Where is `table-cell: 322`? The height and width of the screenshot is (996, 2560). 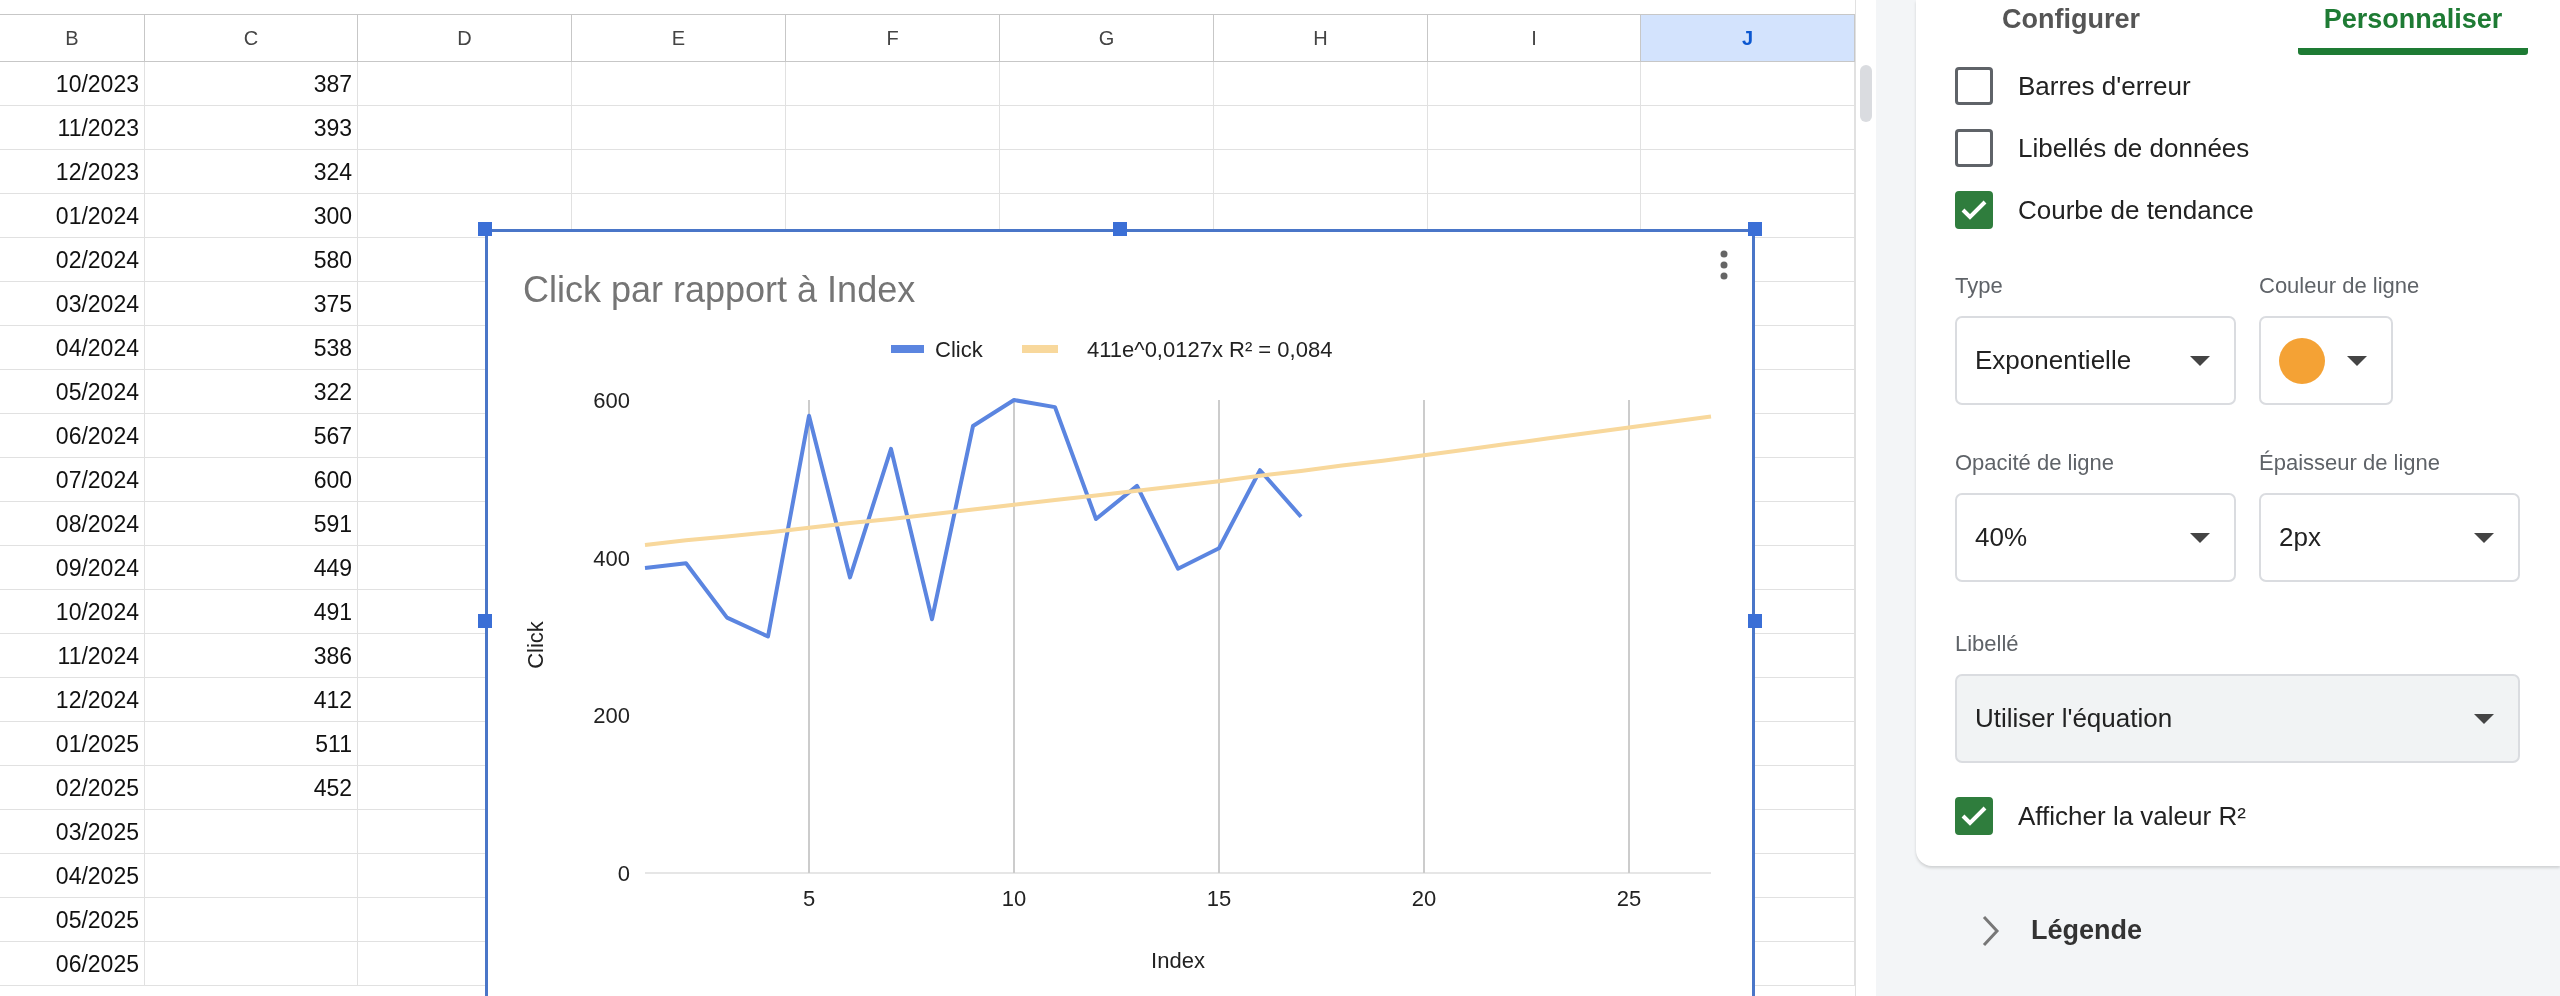
table-cell: 322 is located at coordinates (332, 392).